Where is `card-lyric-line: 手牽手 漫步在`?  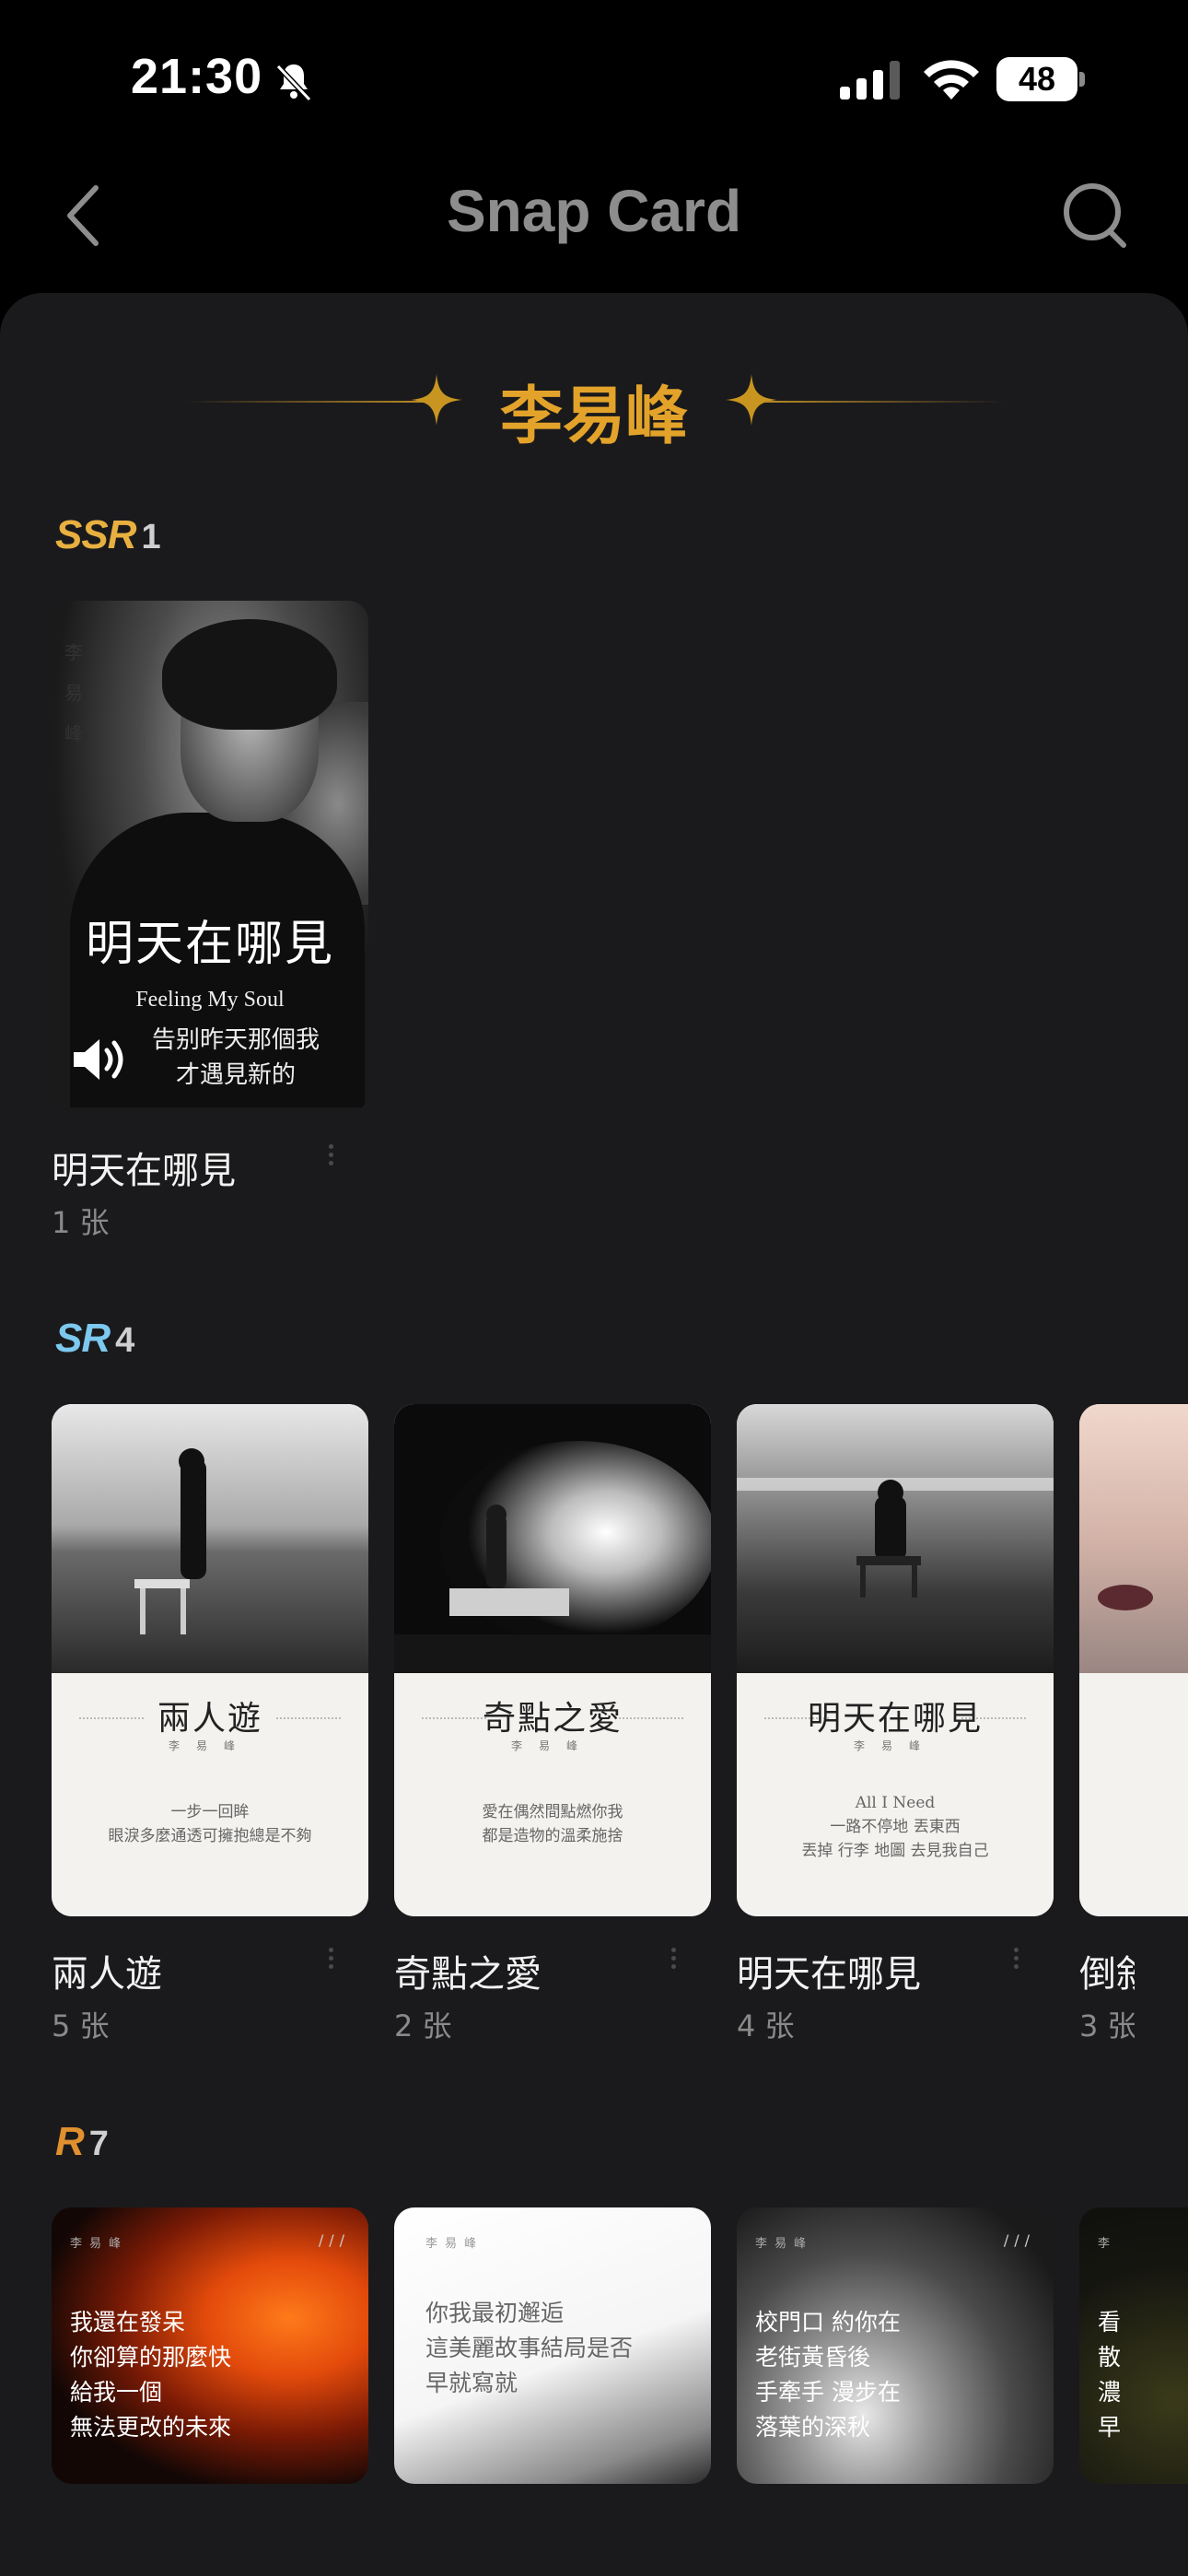
card-lyric-line: 手牽手 漫步在 is located at coordinates (828, 2392).